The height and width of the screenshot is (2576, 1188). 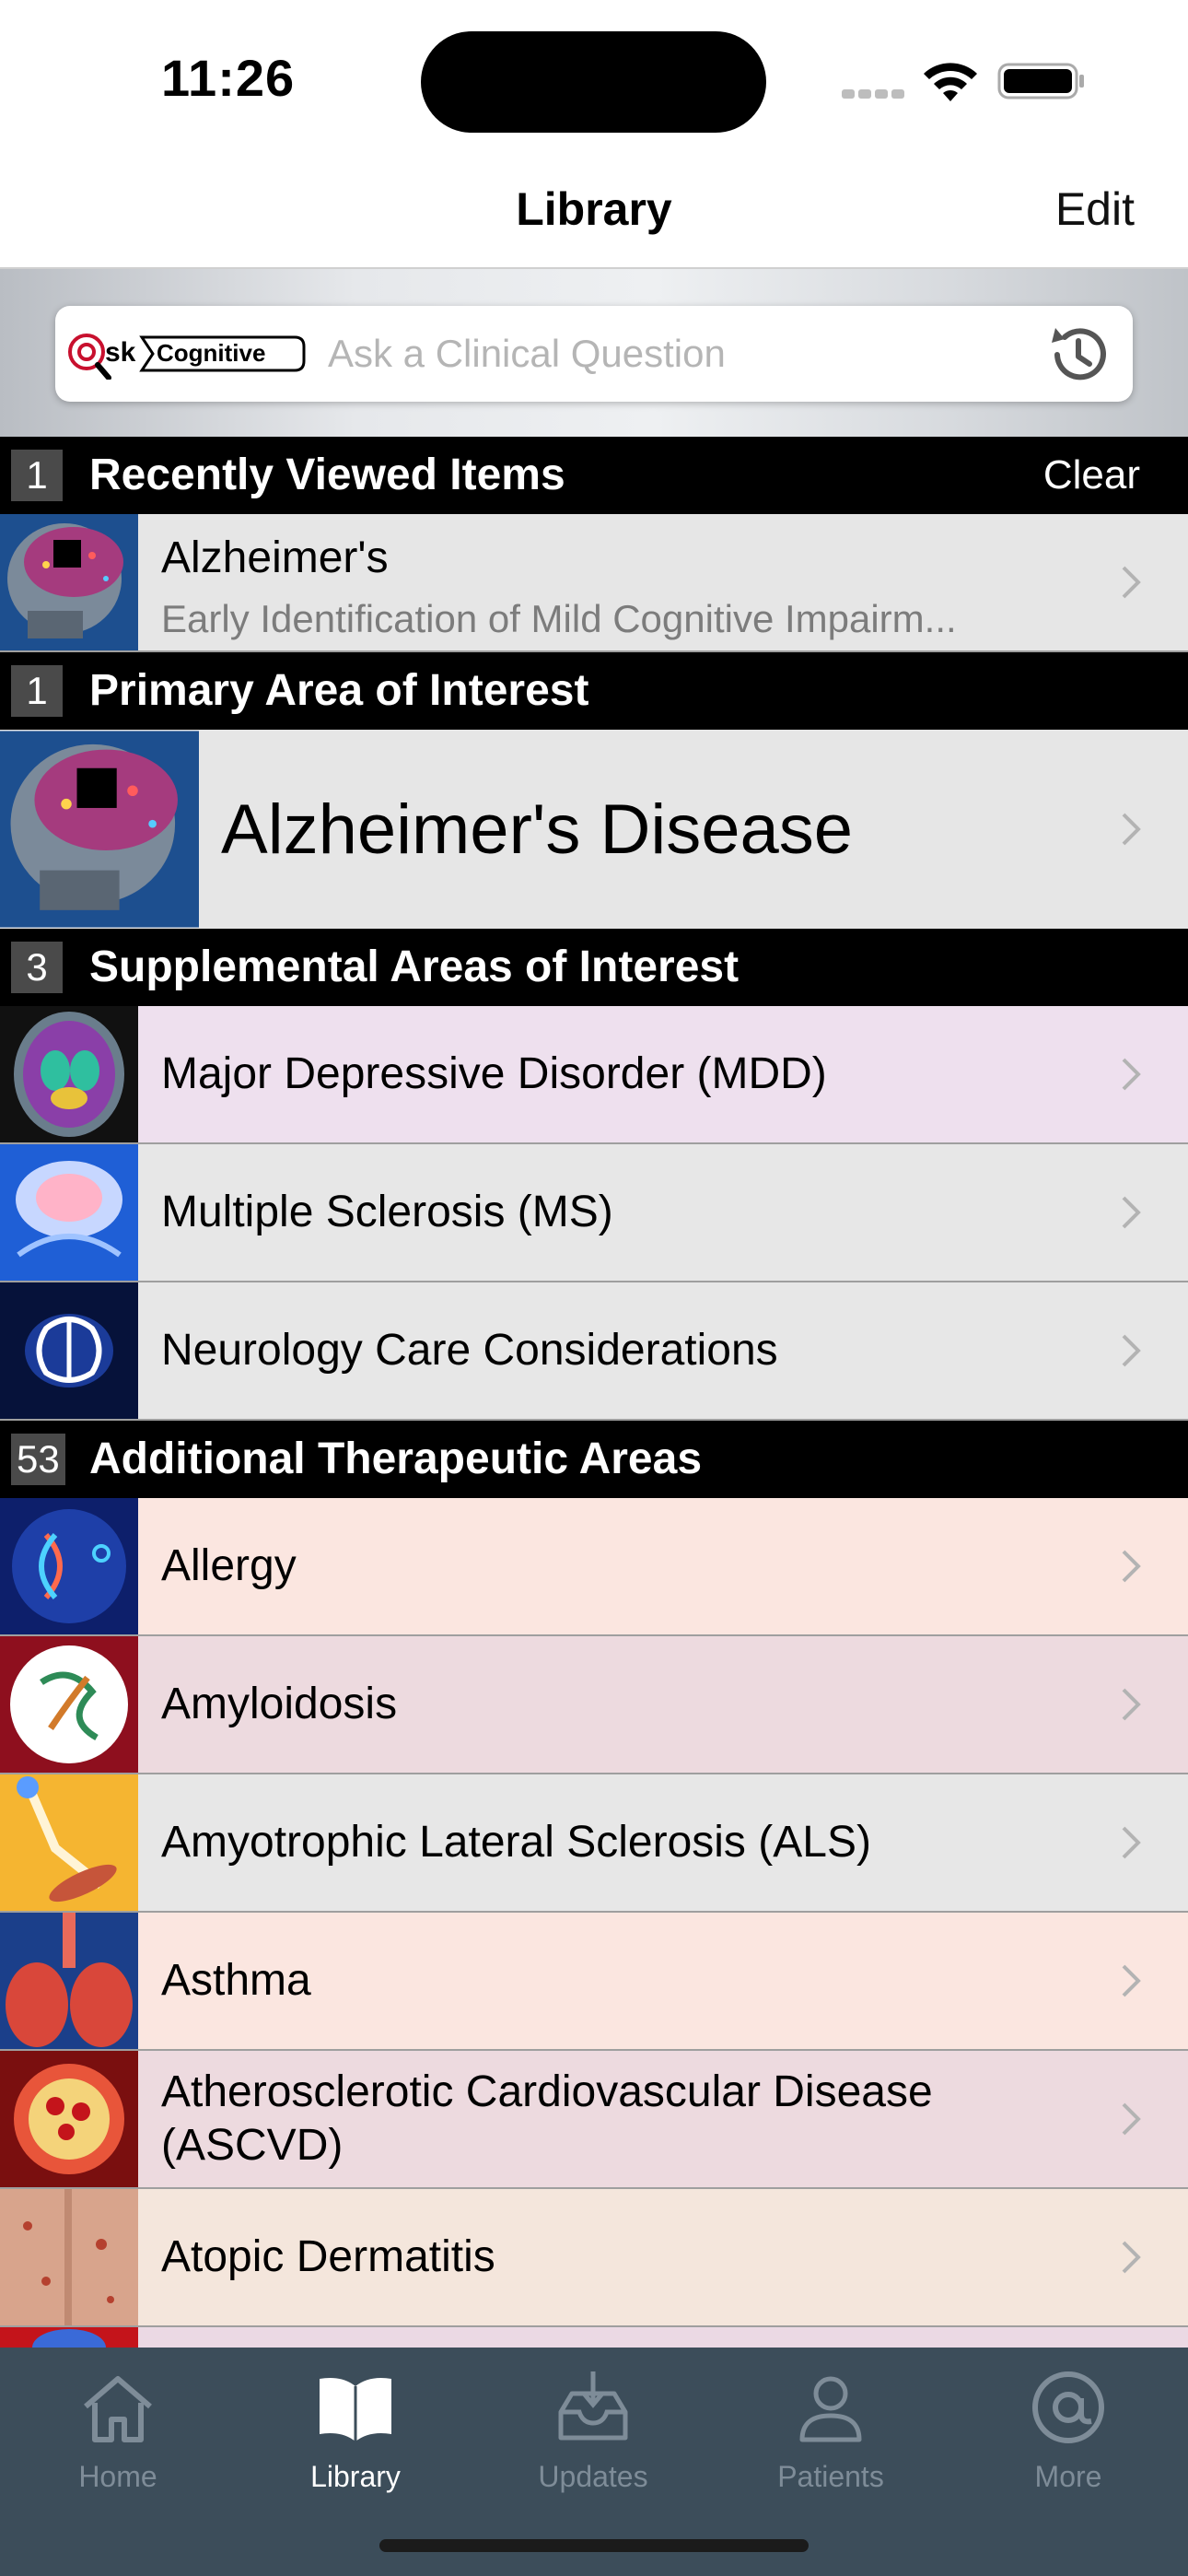 I want to click on tab-patients: Patients, so click(x=831, y=2430).